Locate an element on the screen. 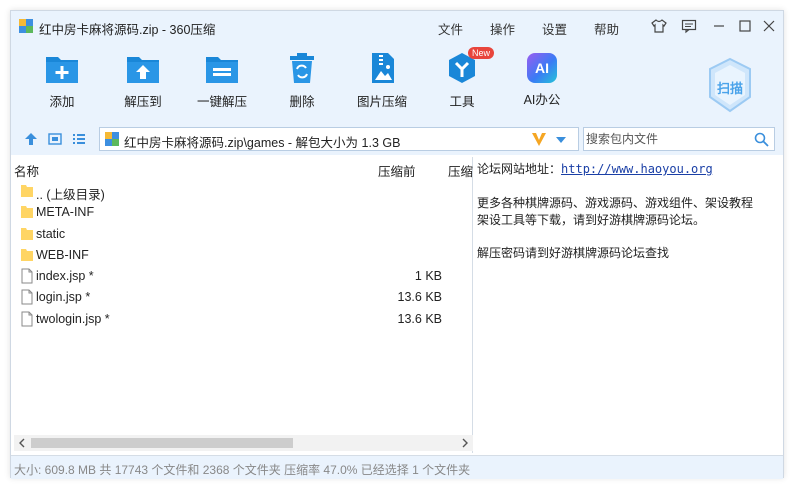 This screenshot has width=794, height=488. up-arrow-icon is located at coordinates (31, 139).